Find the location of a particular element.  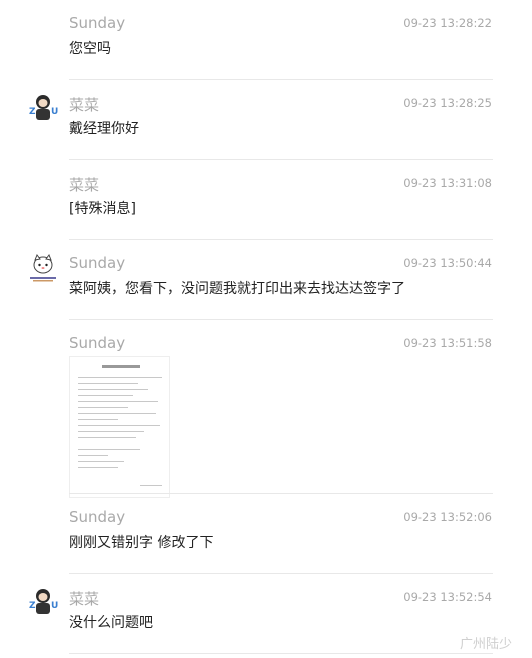

message-timestamp: 09-23 13:52:06 is located at coordinates (447, 517).